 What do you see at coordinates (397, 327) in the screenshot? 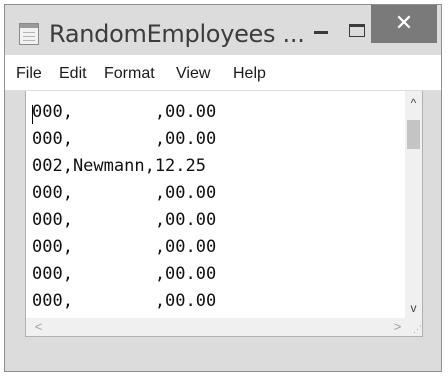
I see `scroll-right-arrow-icon: >` at bounding box center [397, 327].